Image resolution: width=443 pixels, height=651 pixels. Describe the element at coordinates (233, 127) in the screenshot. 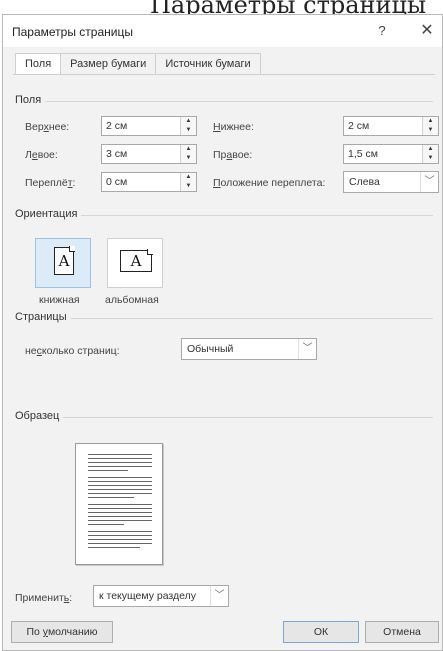

I see `bottom-margin-label: Нижнее:` at that location.